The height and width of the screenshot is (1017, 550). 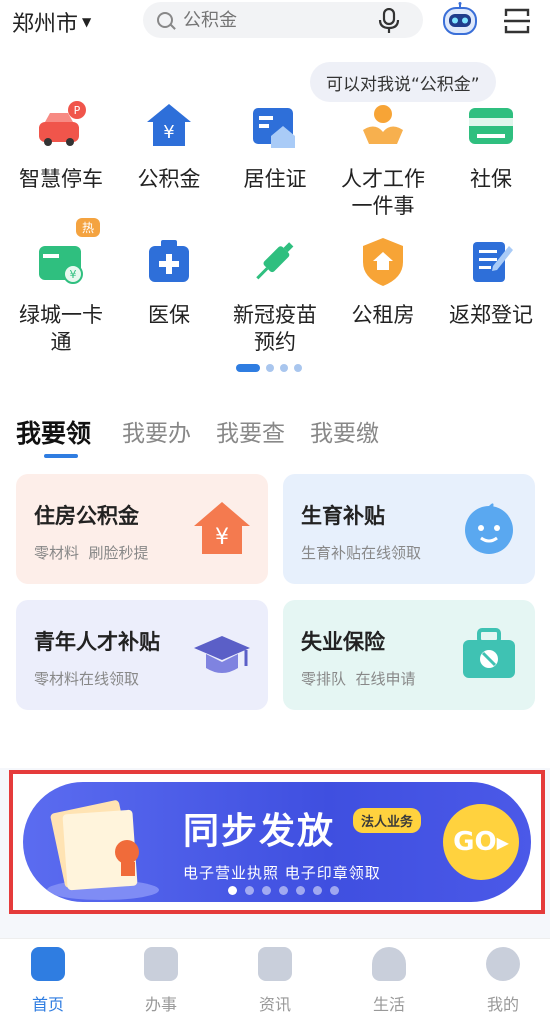 What do you see at coordinates (169, 315) in the screenshot?
I see `service-label: 医保` at bounding box center [169, 315].